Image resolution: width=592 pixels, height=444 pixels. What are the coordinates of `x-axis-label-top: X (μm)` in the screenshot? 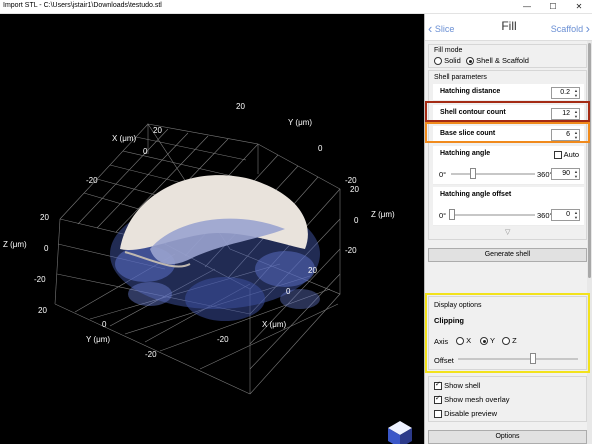 It's located at (124, 138).